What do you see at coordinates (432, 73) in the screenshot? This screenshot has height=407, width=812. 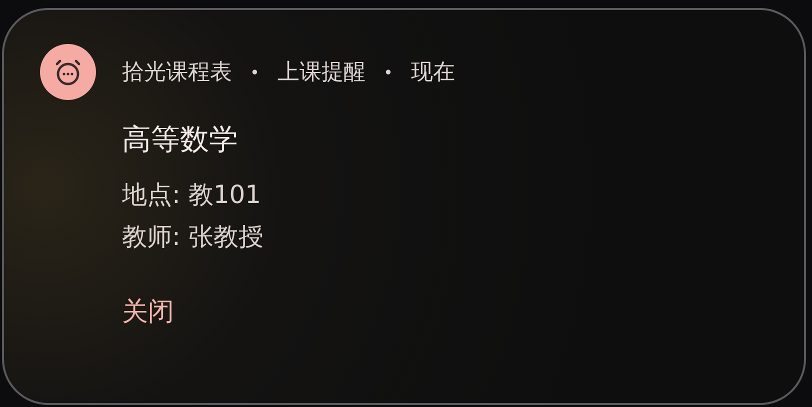 I see `notification-time: 现在` at bounding box center [432, 73].